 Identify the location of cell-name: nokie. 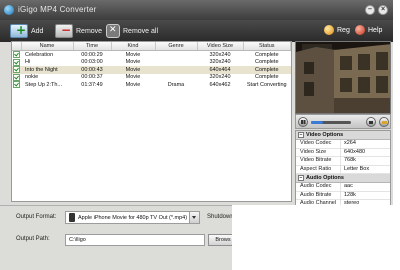
(32, 77).